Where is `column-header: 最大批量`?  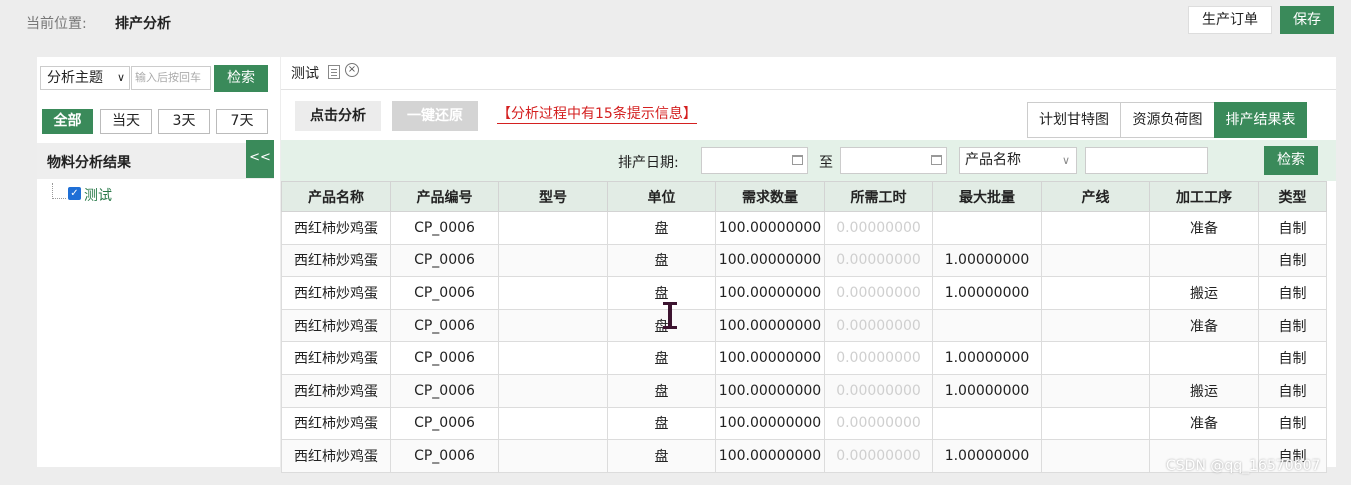
column-header: 最大批量 is located at coordinates (987, 196).